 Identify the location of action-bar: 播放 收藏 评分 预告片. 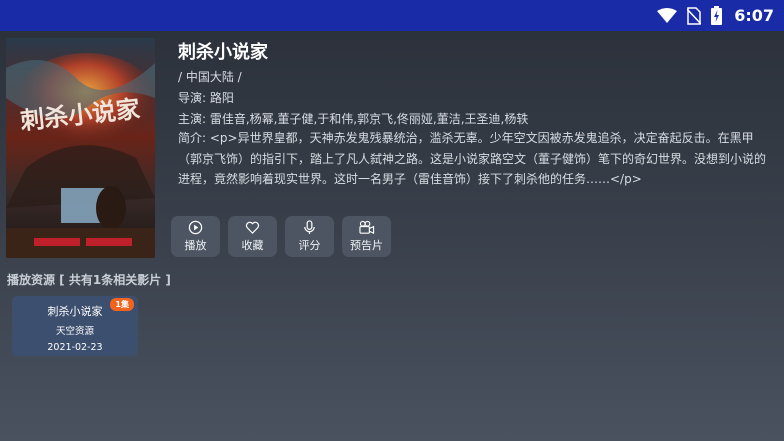
(281, 236).